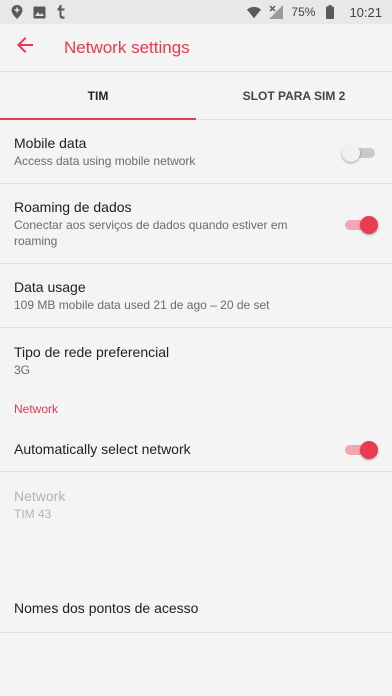 Image resolution: width=392 pixels, height=696 pixels. I want to click on tab-sim2: SLOT PARA SIM 2, so click(294, 95).